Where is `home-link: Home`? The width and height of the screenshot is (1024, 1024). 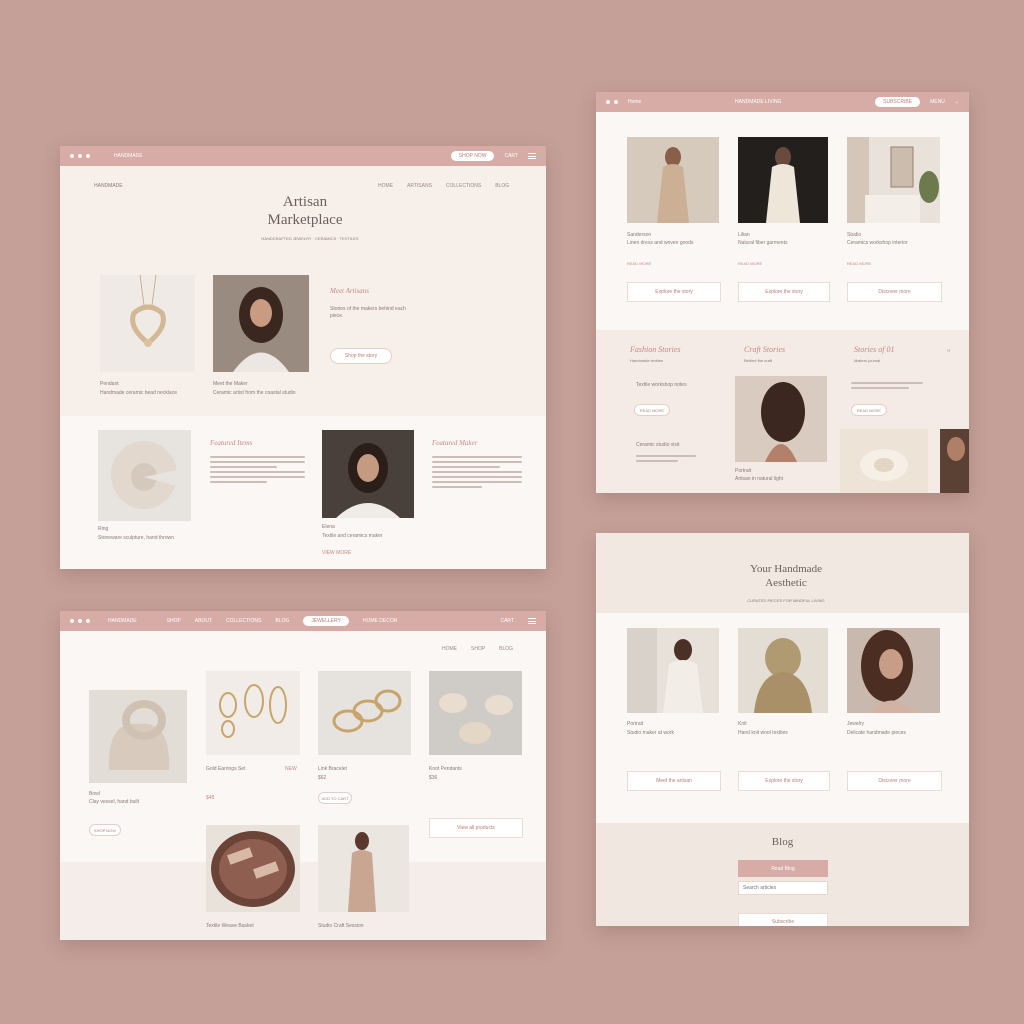 home-link: Home is located at coordinates (634, 102).